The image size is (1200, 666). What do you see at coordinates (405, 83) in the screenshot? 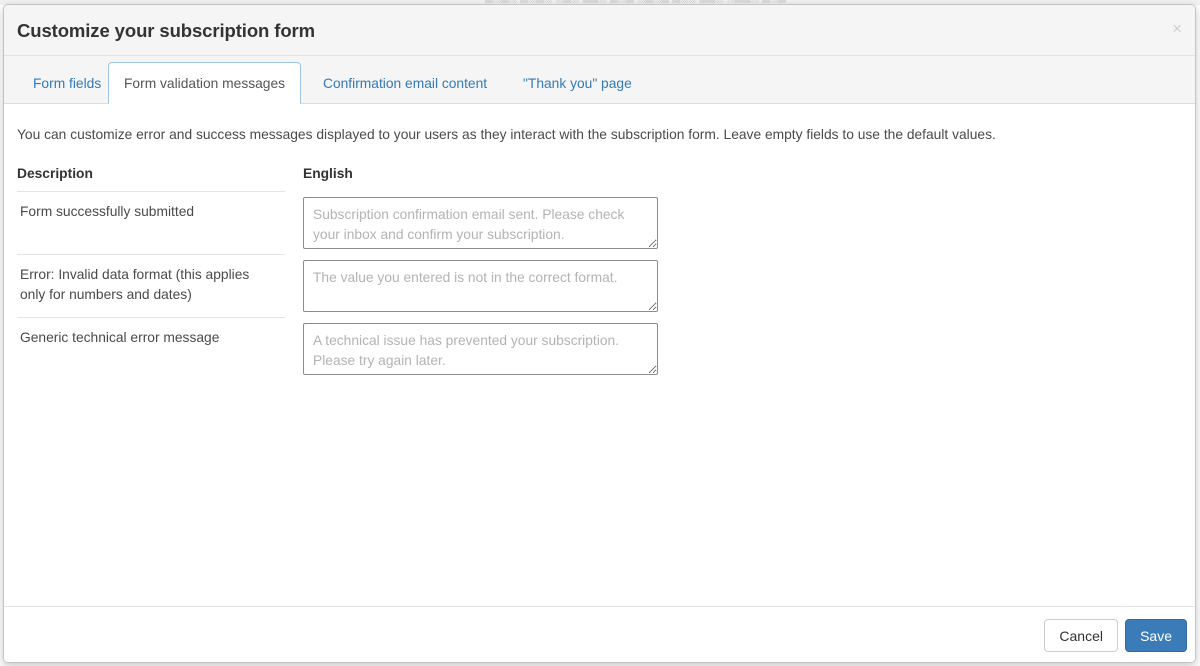
I see `tab-confirmation-email-content: Confirmation email content` at bounding box center [405, 83].